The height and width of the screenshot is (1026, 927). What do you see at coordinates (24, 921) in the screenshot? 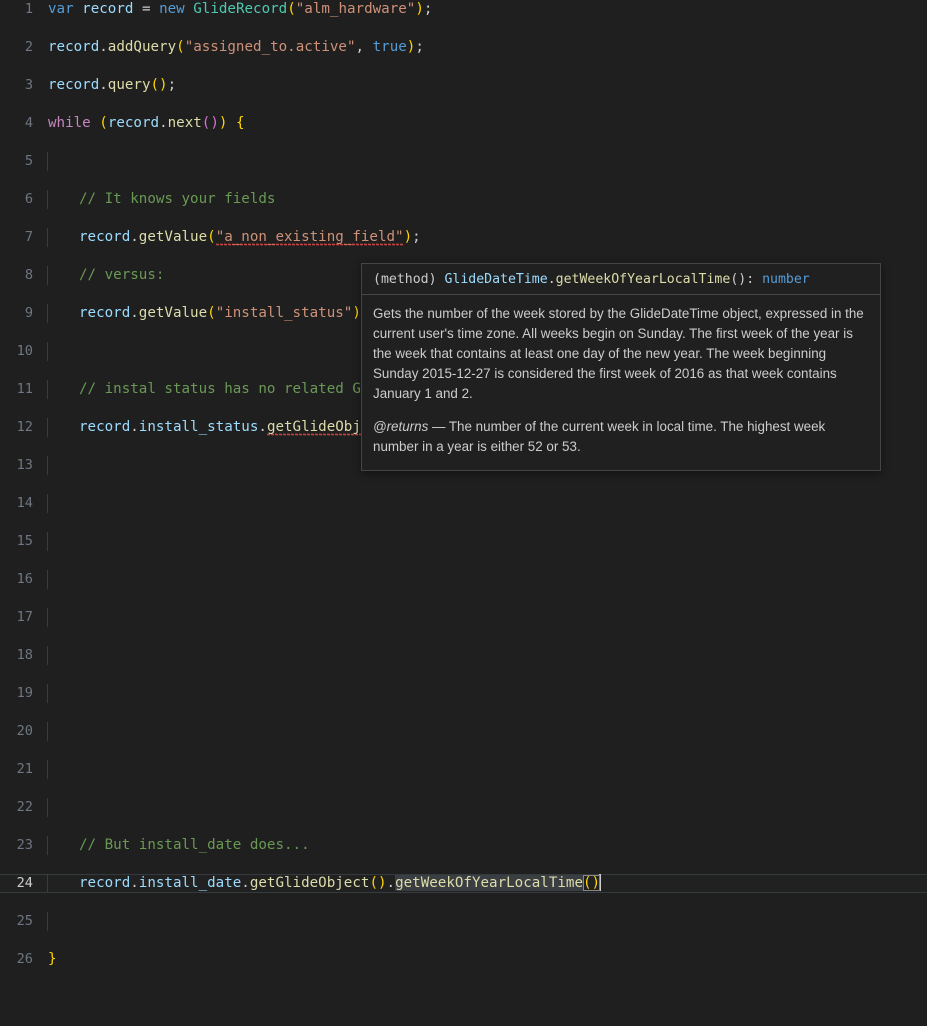
I see `line-number: 25` at bounding box center [24, 921].